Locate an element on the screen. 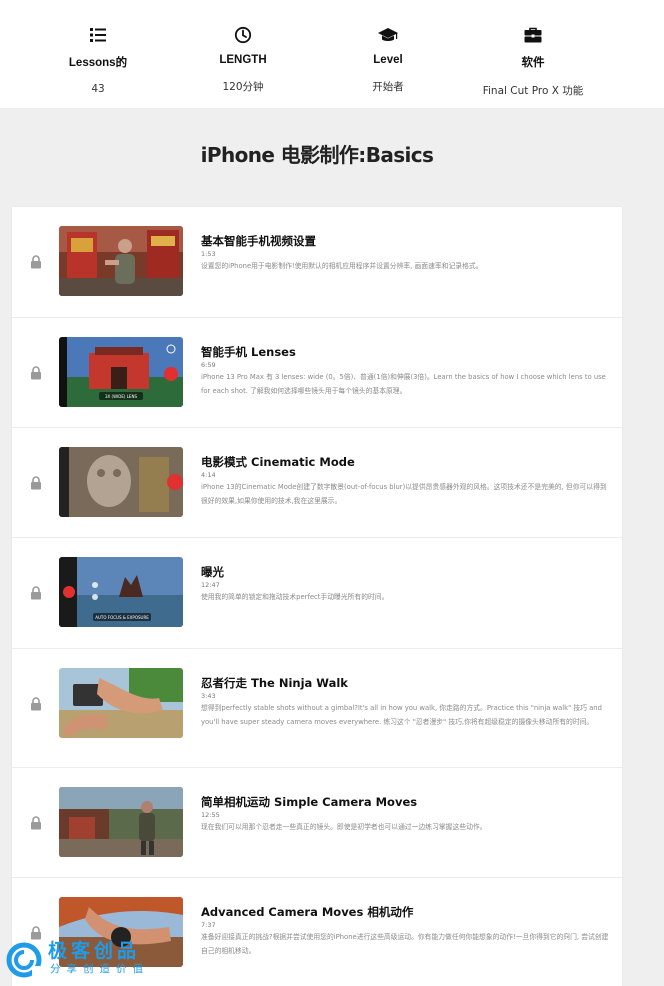  stat-value: Final Cut Pro X 功能 is located at coordinates (533, 91).